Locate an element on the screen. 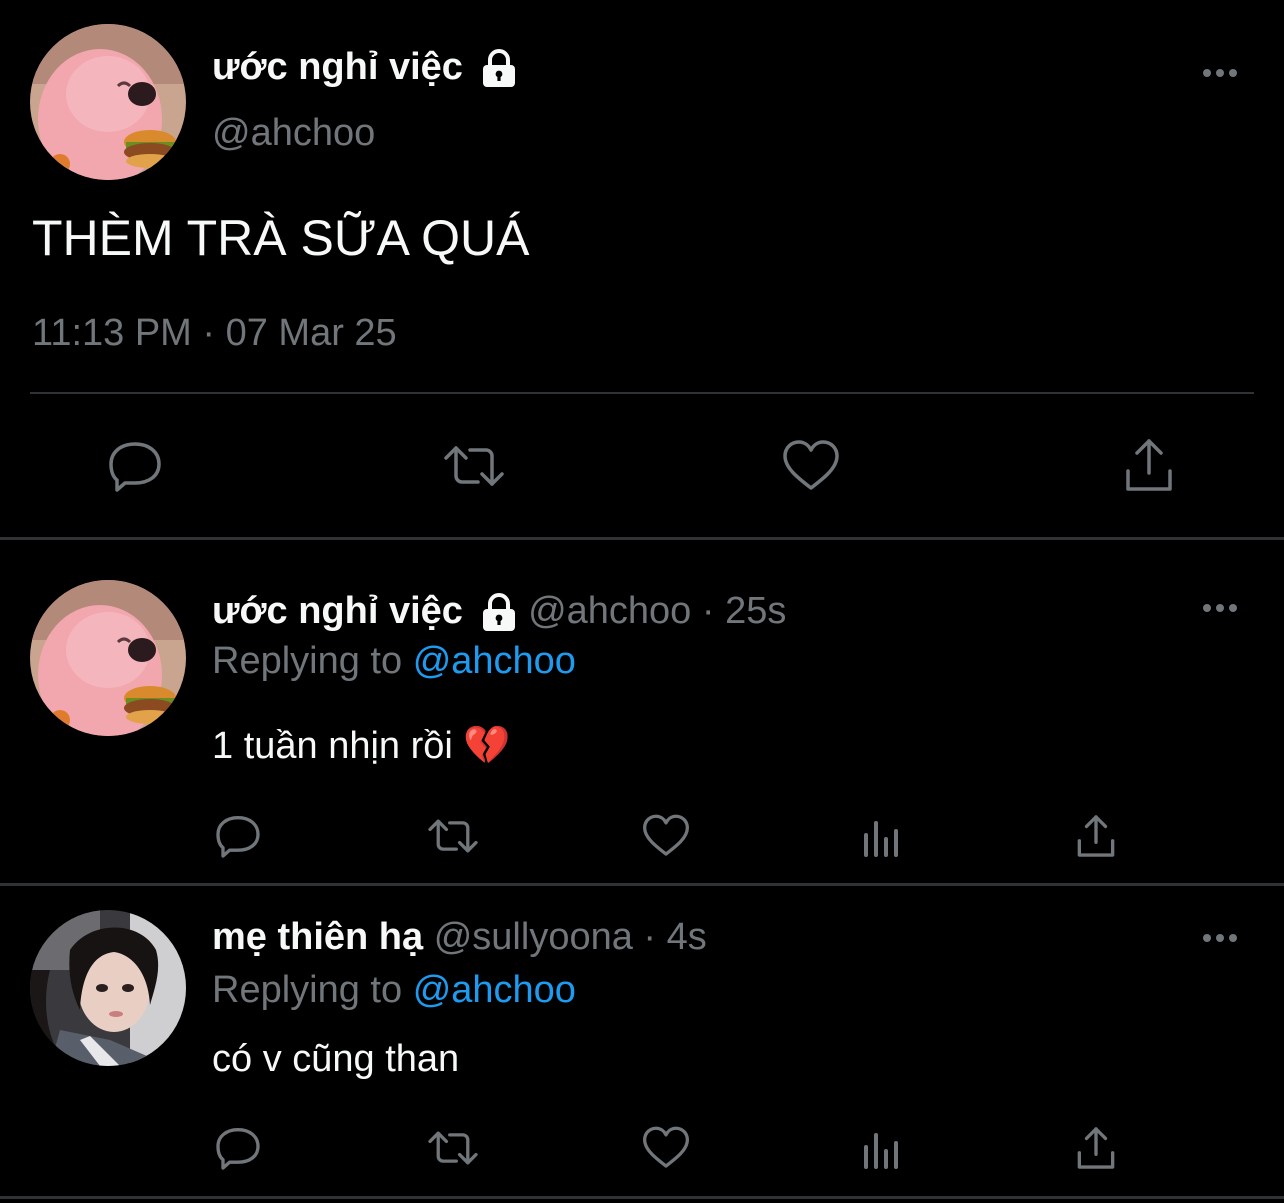  tweet-timestamp: 11:13 PM · 07 Mar 25 is located at coordinates (214, 333).